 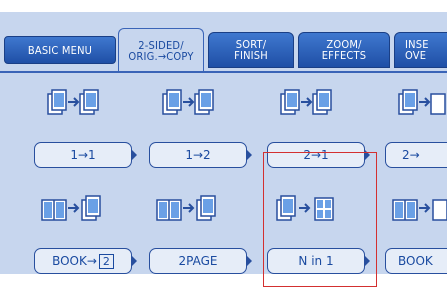 I want to click on 2page-icon, so click(x=186, y=208).